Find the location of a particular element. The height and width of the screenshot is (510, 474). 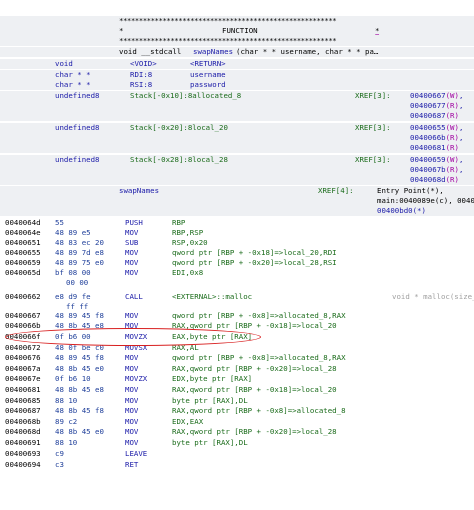

label-xref-cont-row: main:0040089e(c), 00408 is located at coordinates (237, 201).